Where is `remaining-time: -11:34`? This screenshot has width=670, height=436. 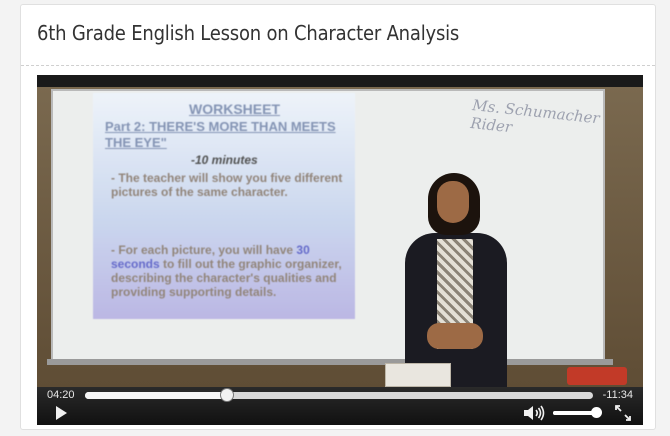 remaining-time: -11:34 is located at coordinates (617, 395).